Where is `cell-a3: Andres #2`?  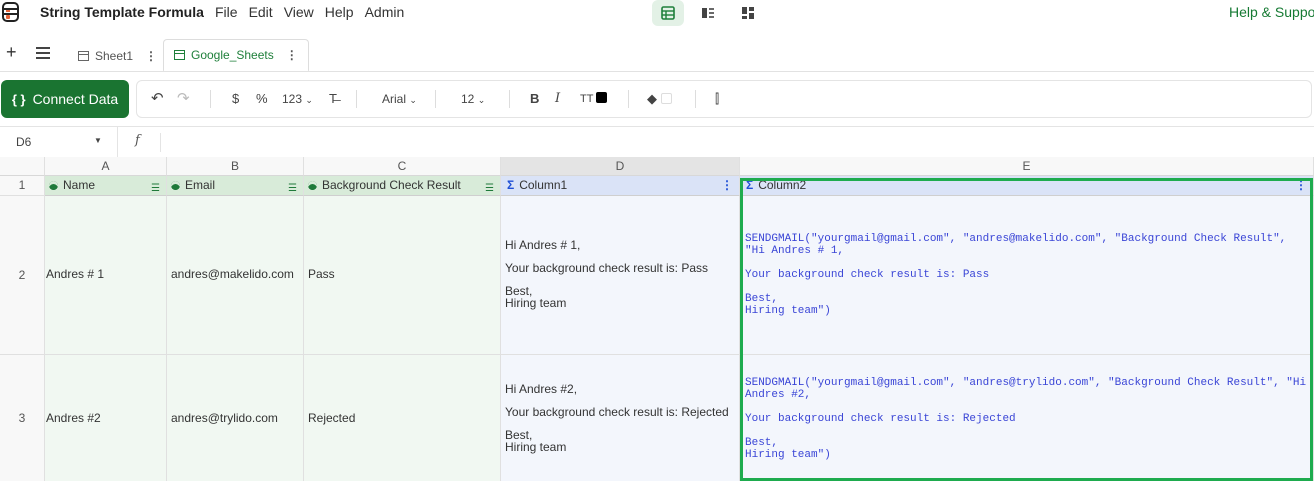
cell-a3: Andres #2 is located at coordinates (106, 418).